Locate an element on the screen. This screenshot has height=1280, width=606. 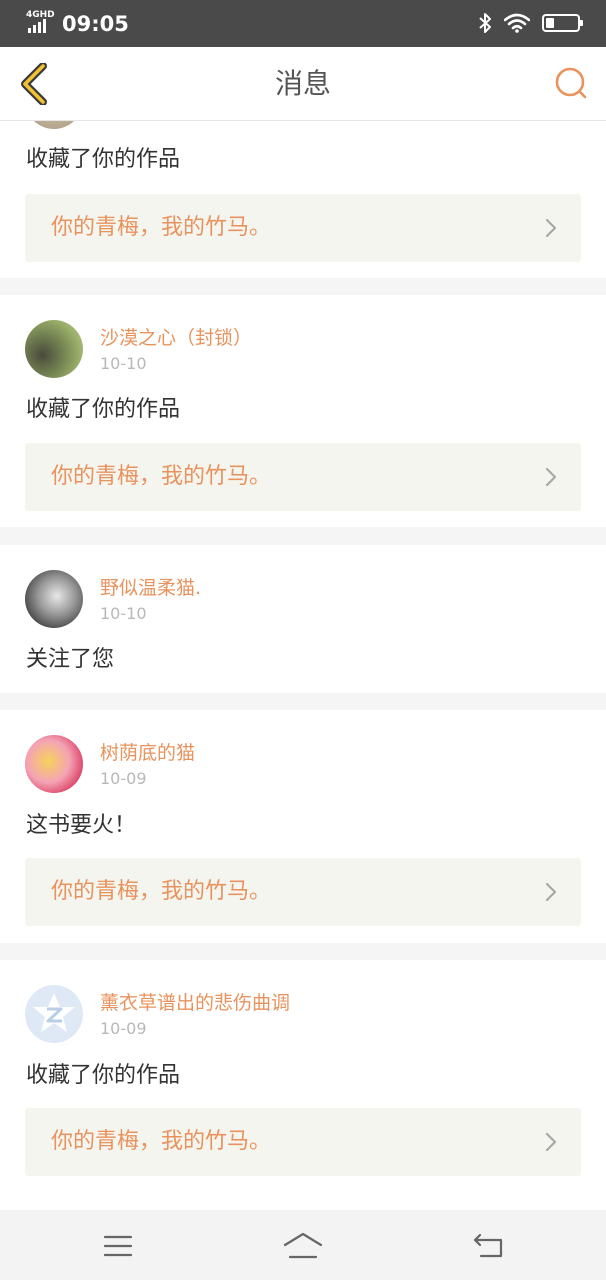
battery-icon is located at coordinates (562, 23).